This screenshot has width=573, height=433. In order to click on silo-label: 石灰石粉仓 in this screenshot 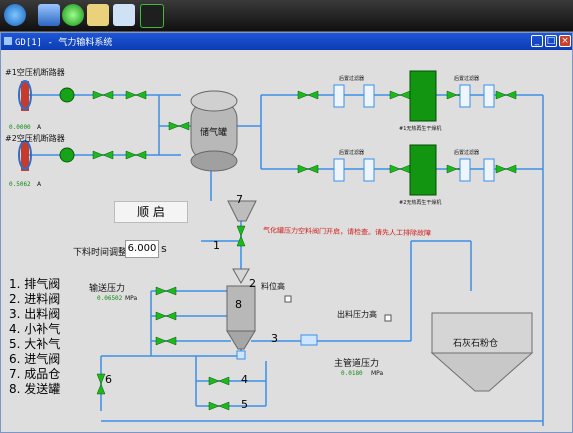, I will do `click(476, 344)`.